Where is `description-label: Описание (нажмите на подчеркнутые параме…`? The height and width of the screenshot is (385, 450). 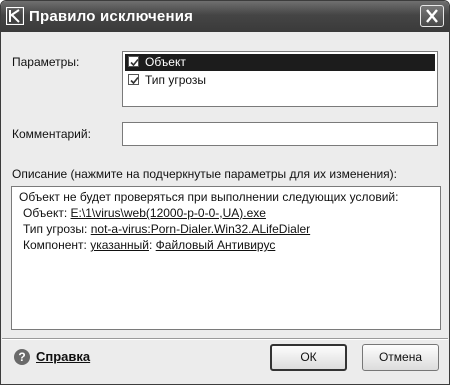 description-label: Описание (нажмите на подчеркнутые параме… is located at coordinates (204, 174).